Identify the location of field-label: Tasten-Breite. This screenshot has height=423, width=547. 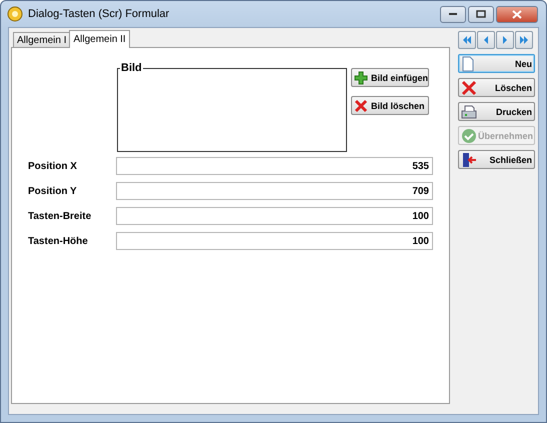
(60, 216).